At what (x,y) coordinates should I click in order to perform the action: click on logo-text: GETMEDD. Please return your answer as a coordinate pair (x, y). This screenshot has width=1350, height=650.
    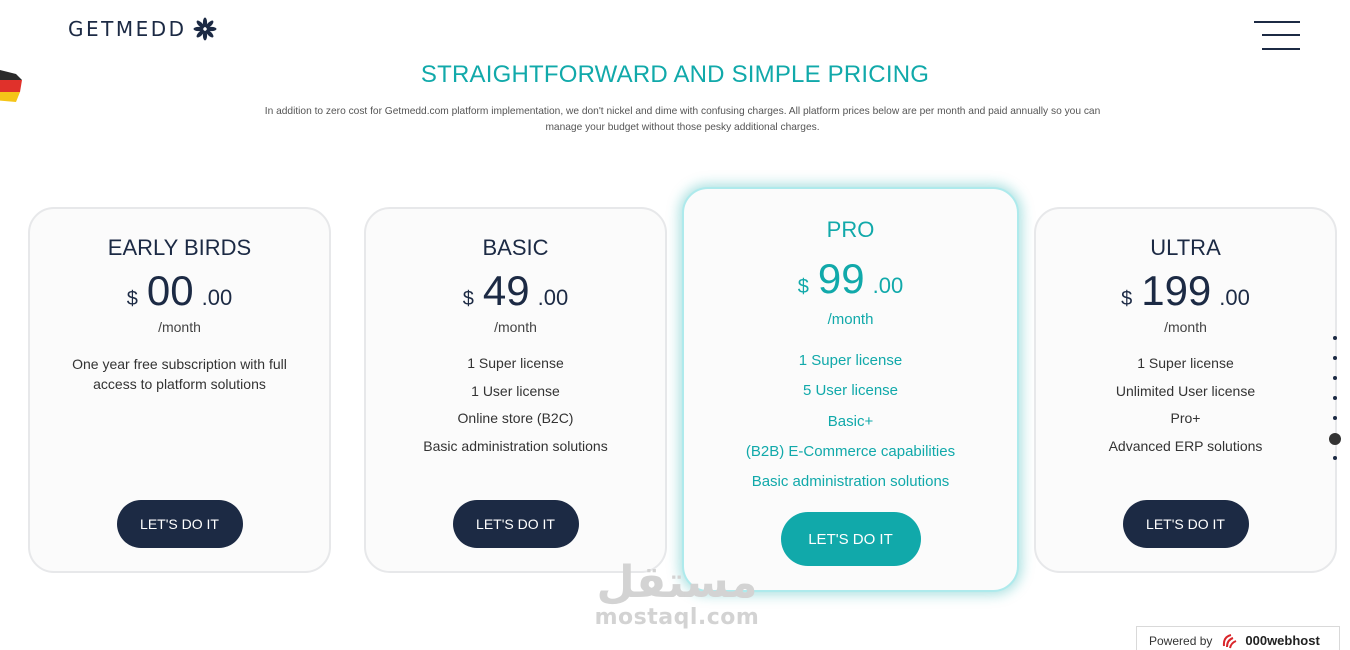
    Looking at the image, I should click on (127, 29).